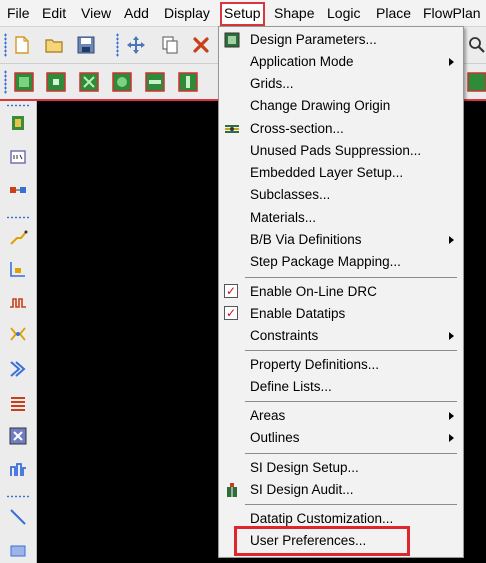 The height and width of the screenshot is (563, 486). I want to click on shape-icon, so click(18, 469).